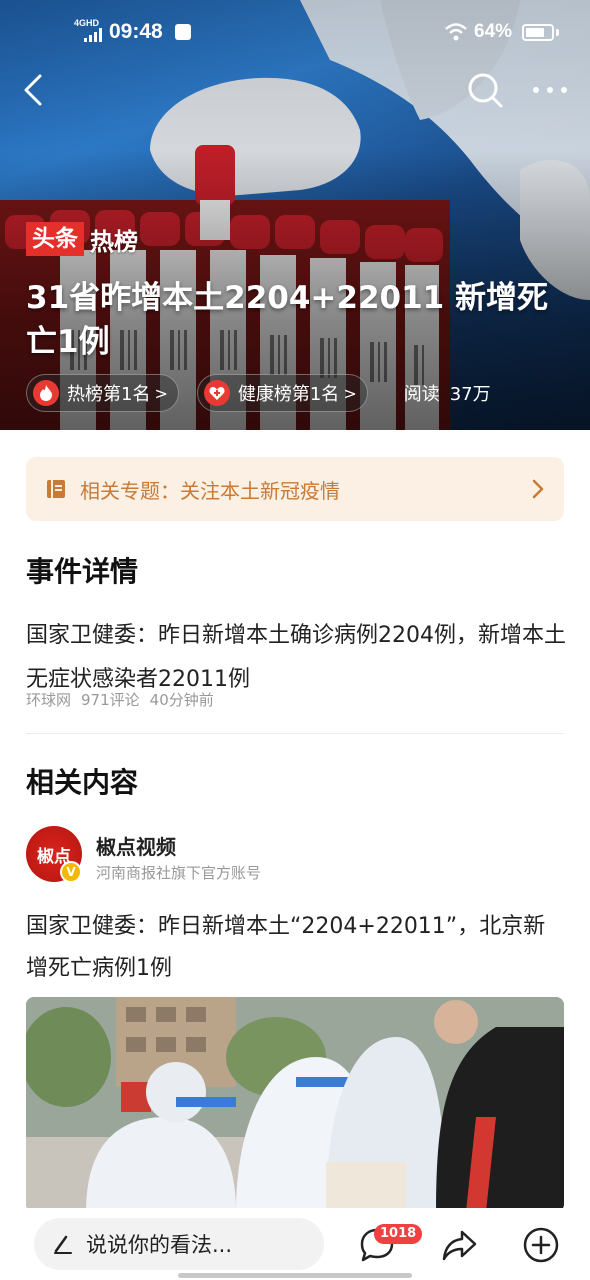 Image resolution: width=590 pixels, height=1280 pixels. I want to click on fire-icon, so click(46, 393).